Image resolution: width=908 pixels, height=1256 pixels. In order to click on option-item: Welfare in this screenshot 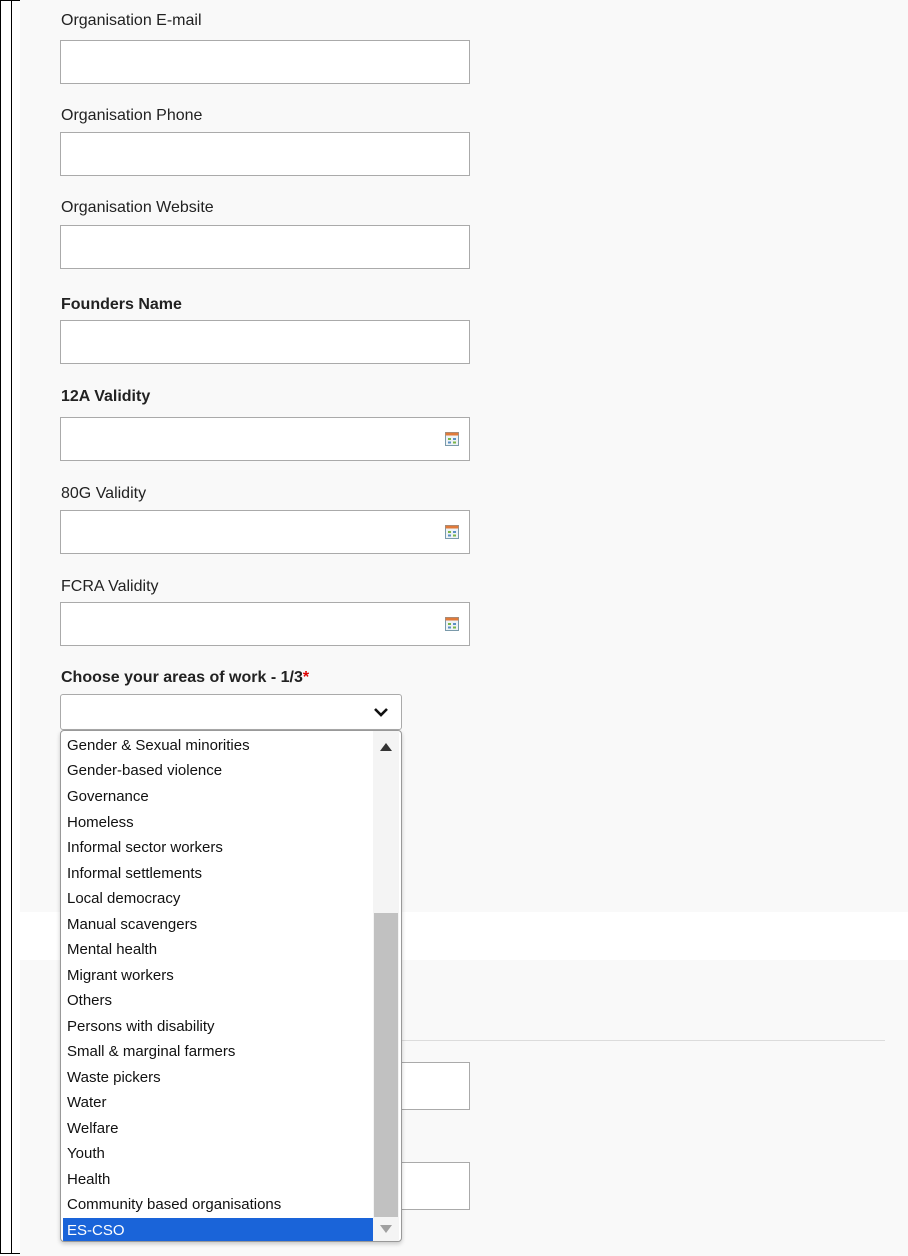, I will do `click(218, 1128)`.